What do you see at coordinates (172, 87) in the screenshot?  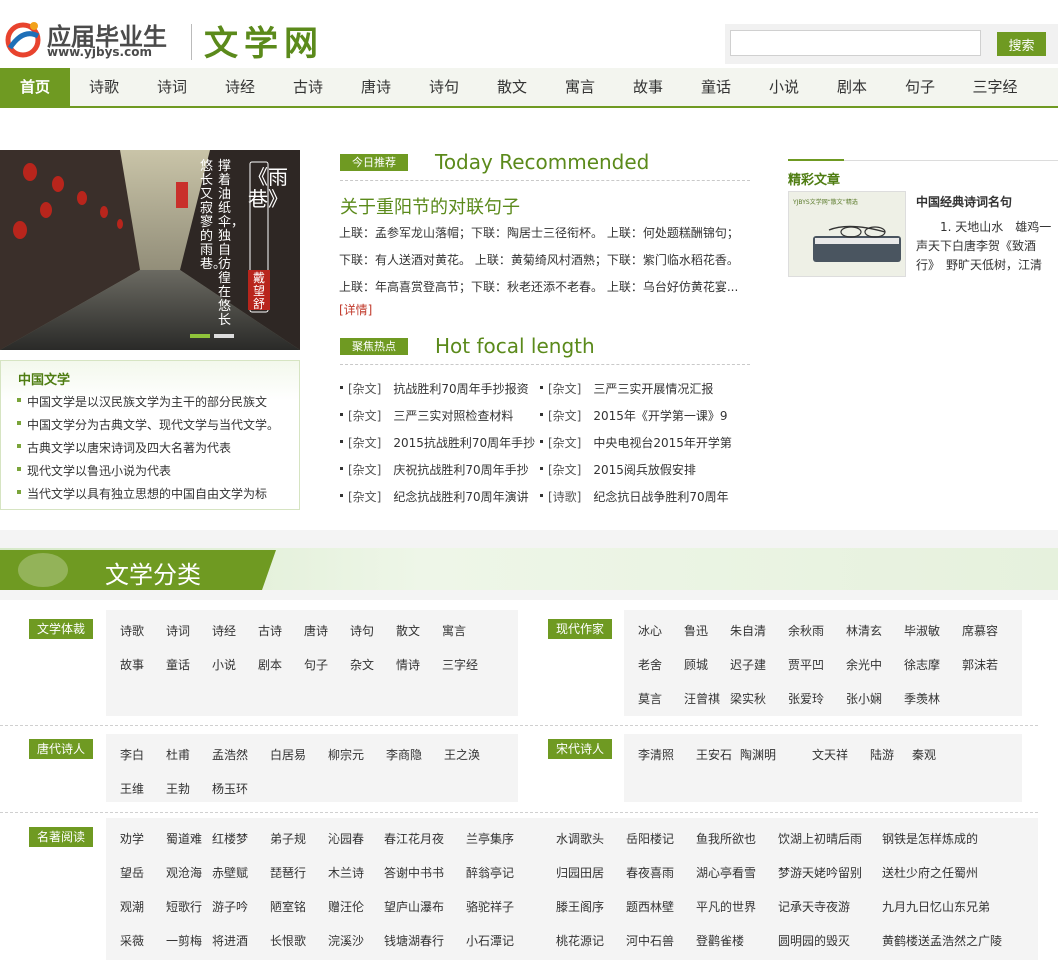 I see `nav-item-2: 诗词` at bounding box center [172, 87].